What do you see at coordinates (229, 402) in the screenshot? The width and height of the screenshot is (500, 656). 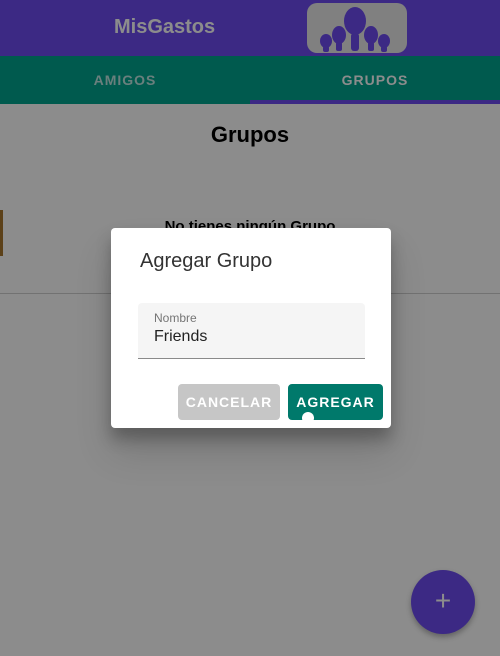 I see `cancel-button: CANCELAR` at bounding box center [229, 402].